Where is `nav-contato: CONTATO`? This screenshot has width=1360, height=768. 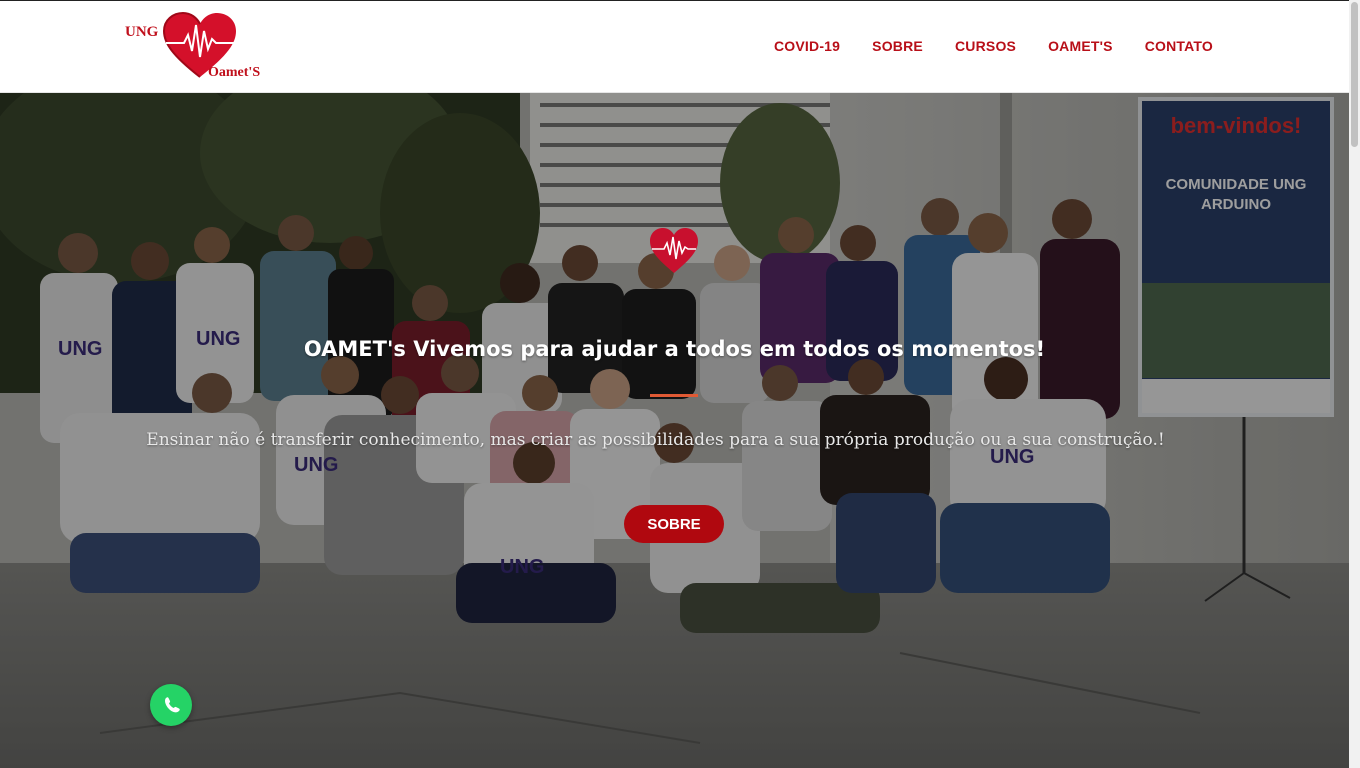 nav-contato: CONTATO is located at coordinates (1179, 46).